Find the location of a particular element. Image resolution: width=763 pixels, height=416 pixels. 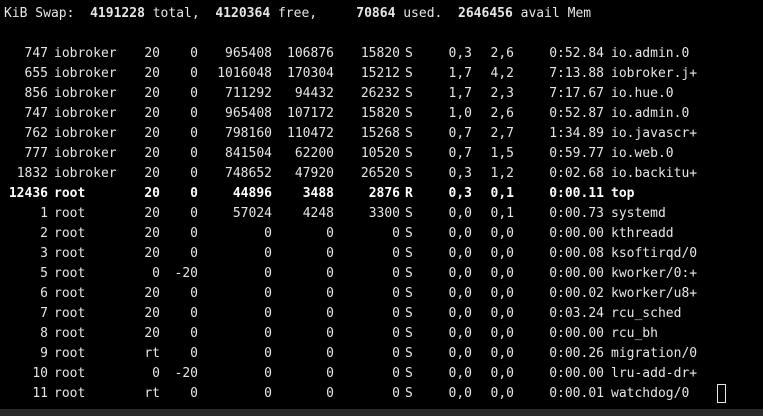

swap-free-value: 4120364 is located at coordinates (243, 13).